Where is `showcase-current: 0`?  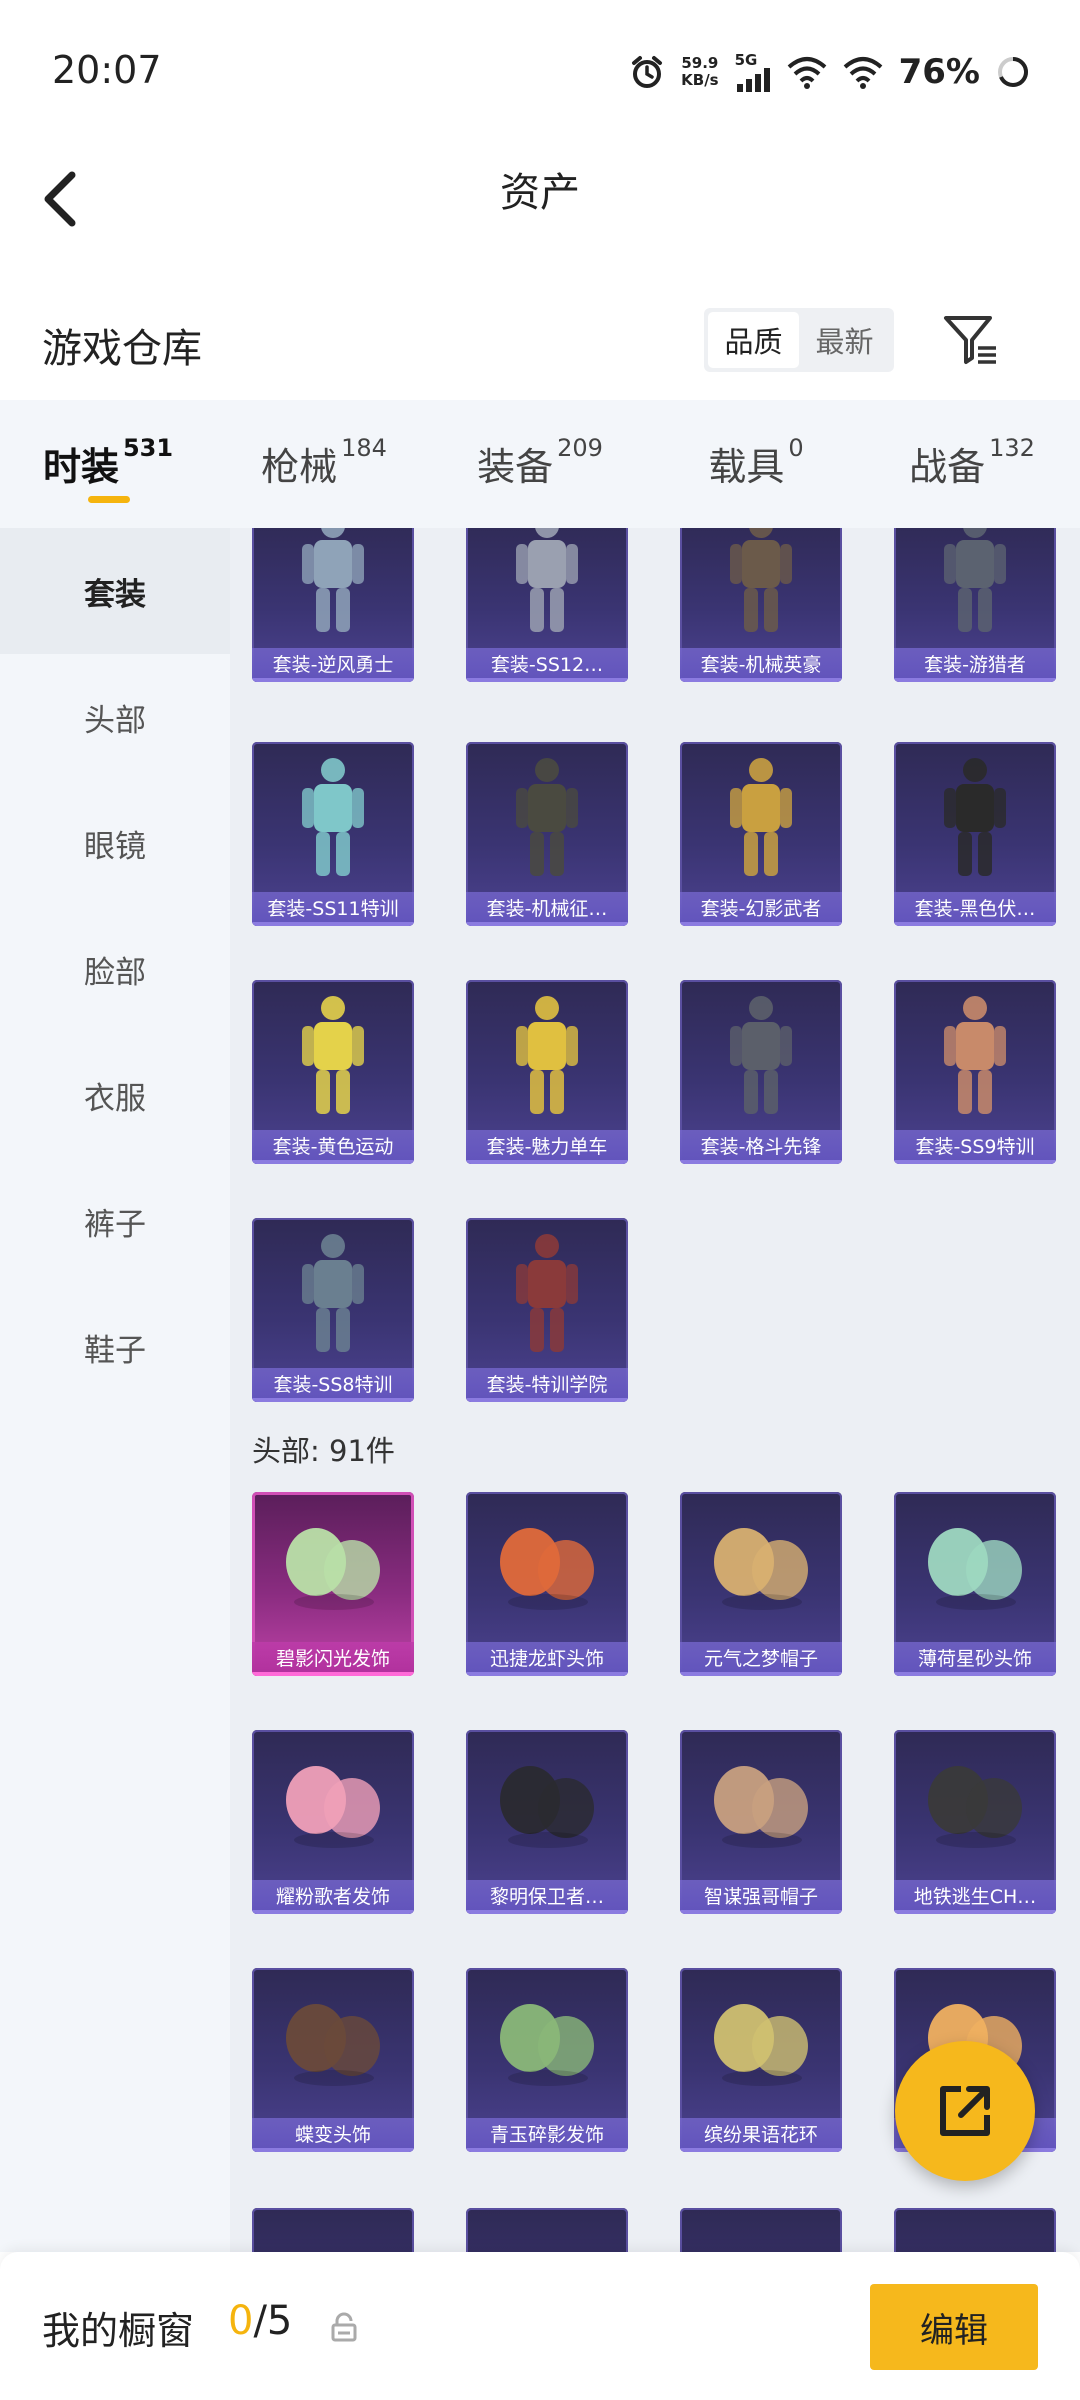 showcase-current: 0 is located at coordinates (241, 2321).